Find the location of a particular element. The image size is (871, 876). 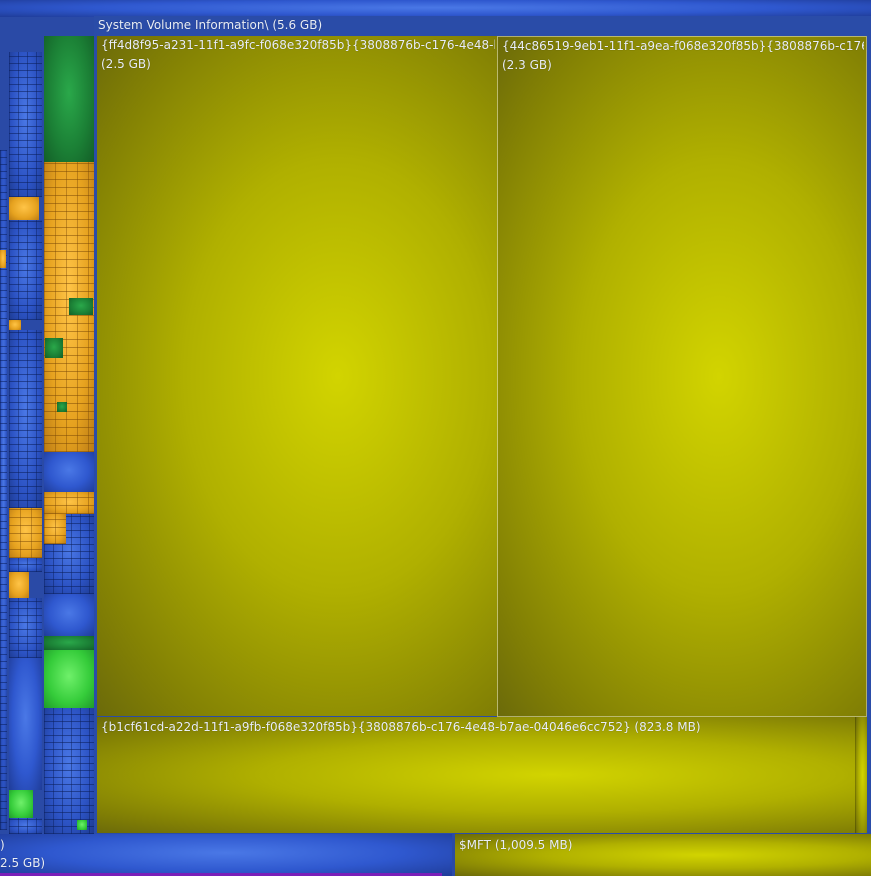

bottom-left-size: 2.5 GB) is located at coordinates (23, 863).